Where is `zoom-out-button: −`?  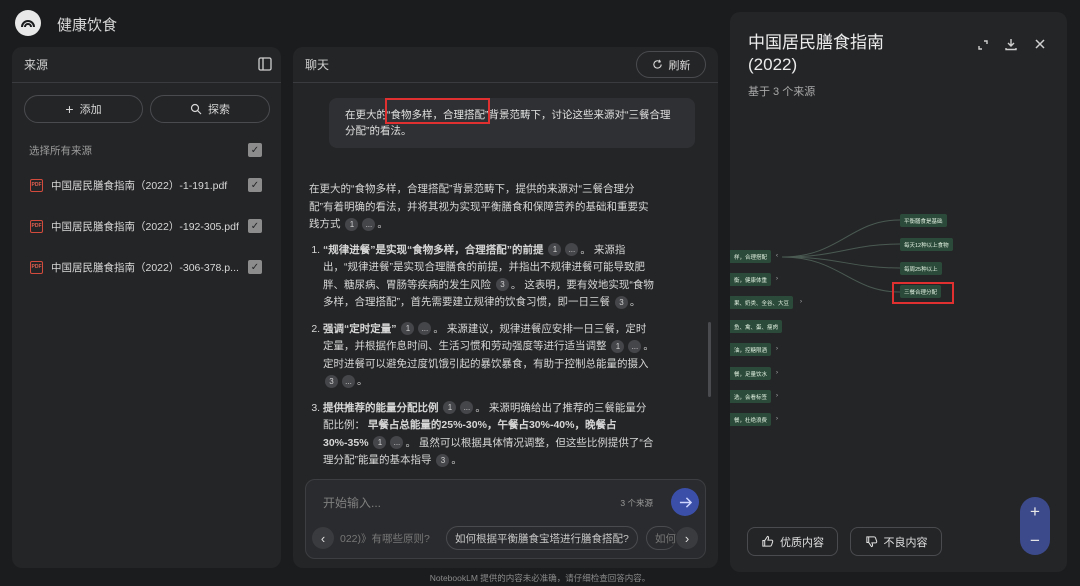
zoom-out-button: − is located at coordinates (1035, 541).